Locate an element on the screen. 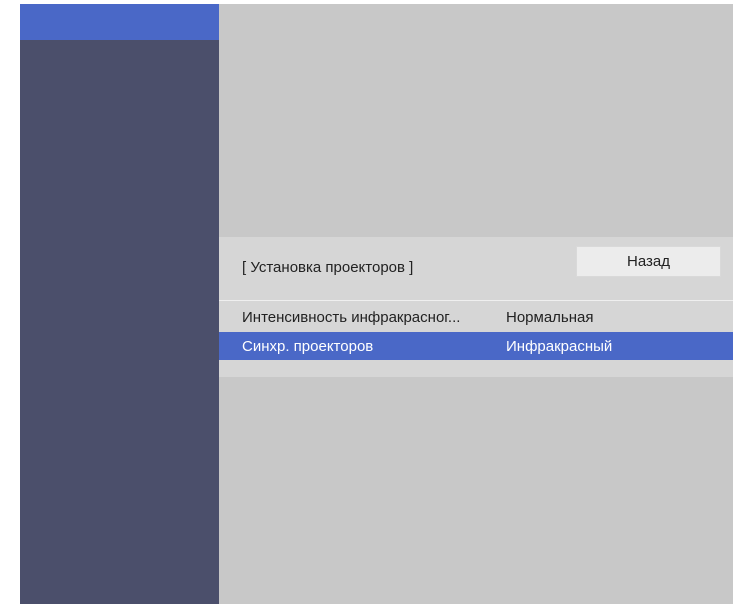 The width and height of the screenshot is (733, 604). menu-item-label: Синхр. проекторов is located at coordinates (308, 346).